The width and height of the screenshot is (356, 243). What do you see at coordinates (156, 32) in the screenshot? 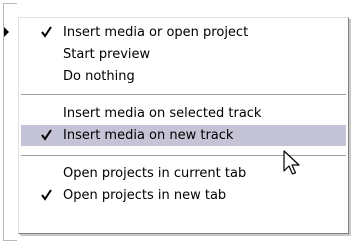
I see `menu-item-label: Insert media or open project` at bounding box center [156, 32].